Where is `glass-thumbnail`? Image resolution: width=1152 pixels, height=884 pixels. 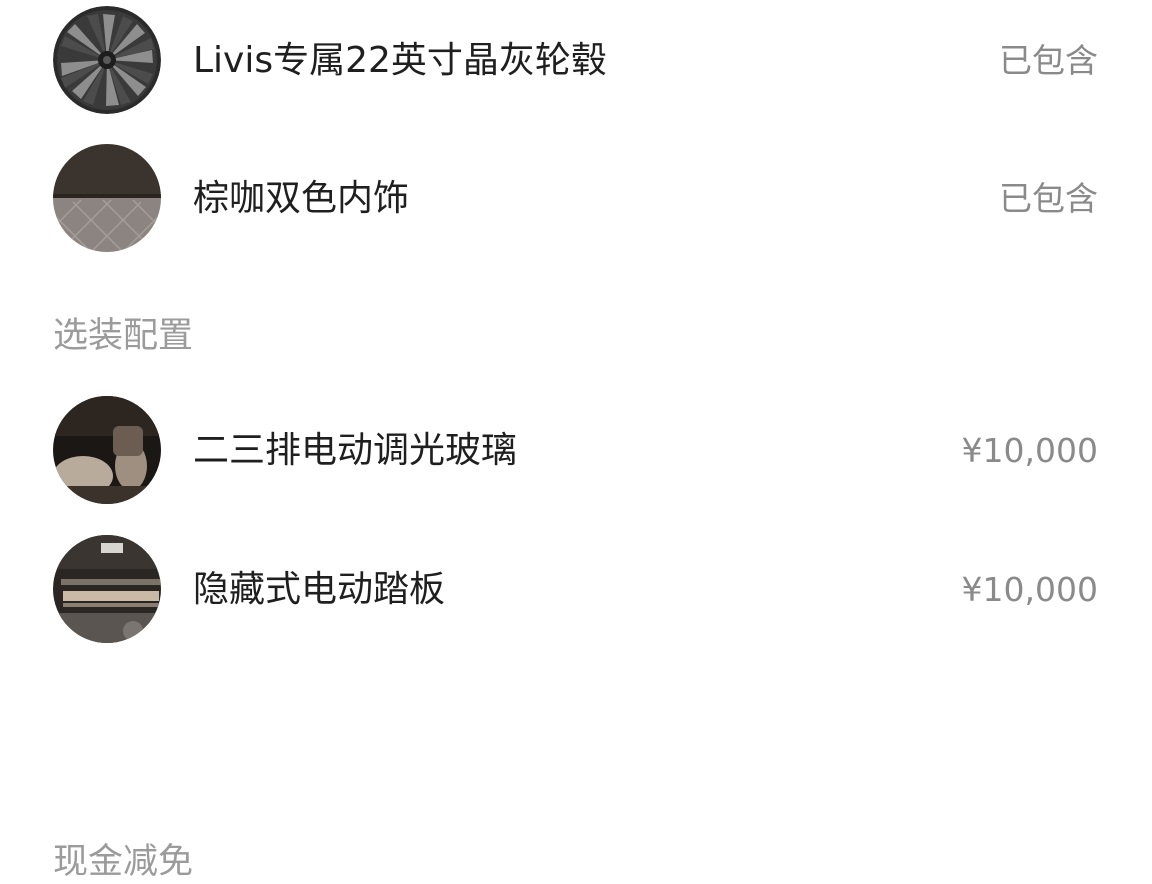 glass-thumbnail is located at coordinates (107, 450).